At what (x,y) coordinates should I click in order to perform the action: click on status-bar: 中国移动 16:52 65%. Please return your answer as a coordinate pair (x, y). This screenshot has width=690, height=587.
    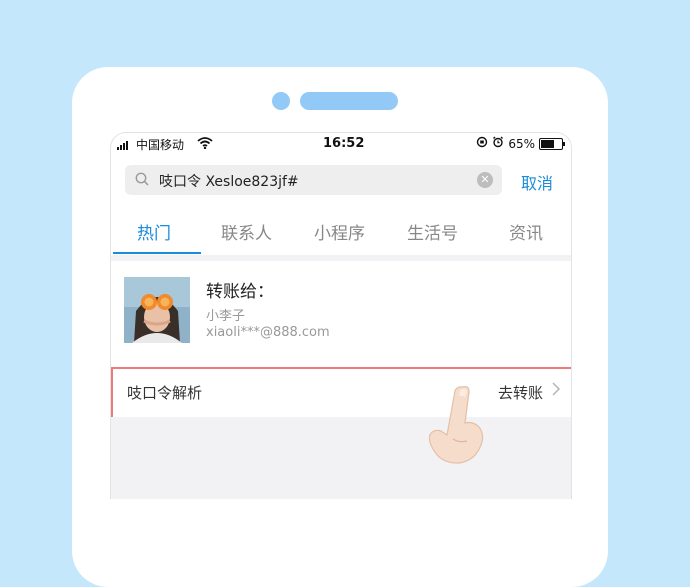
    Looking at the image, I should click on (341, 144).